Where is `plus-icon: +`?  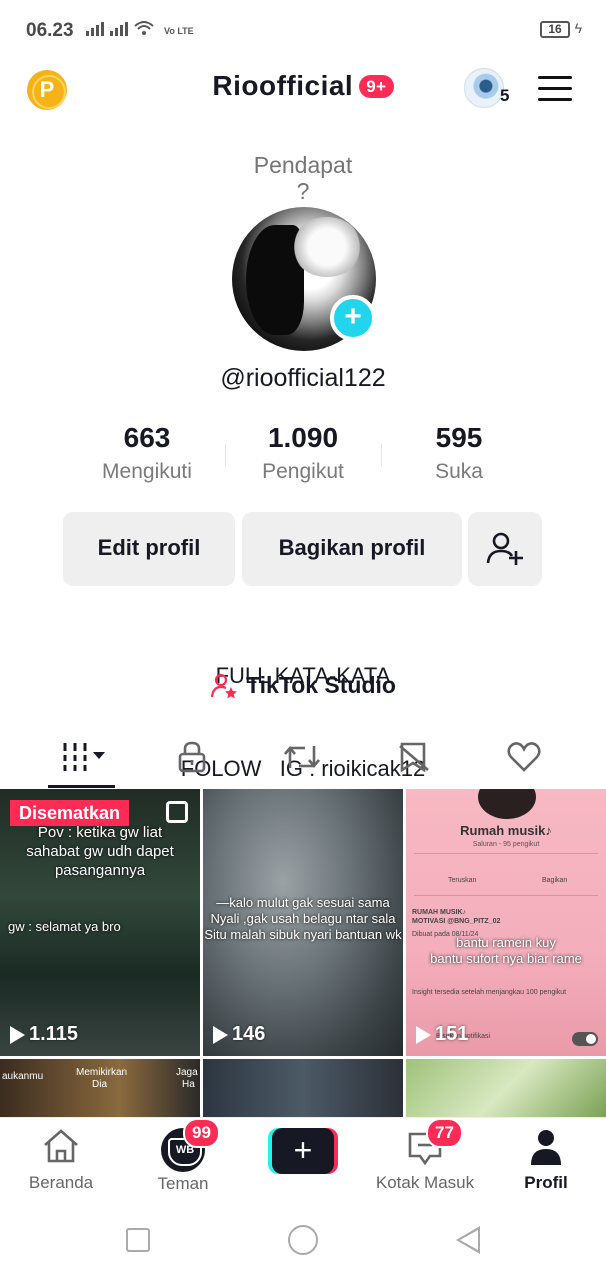 plus-icon: + is located at coordinates (303, 1151).